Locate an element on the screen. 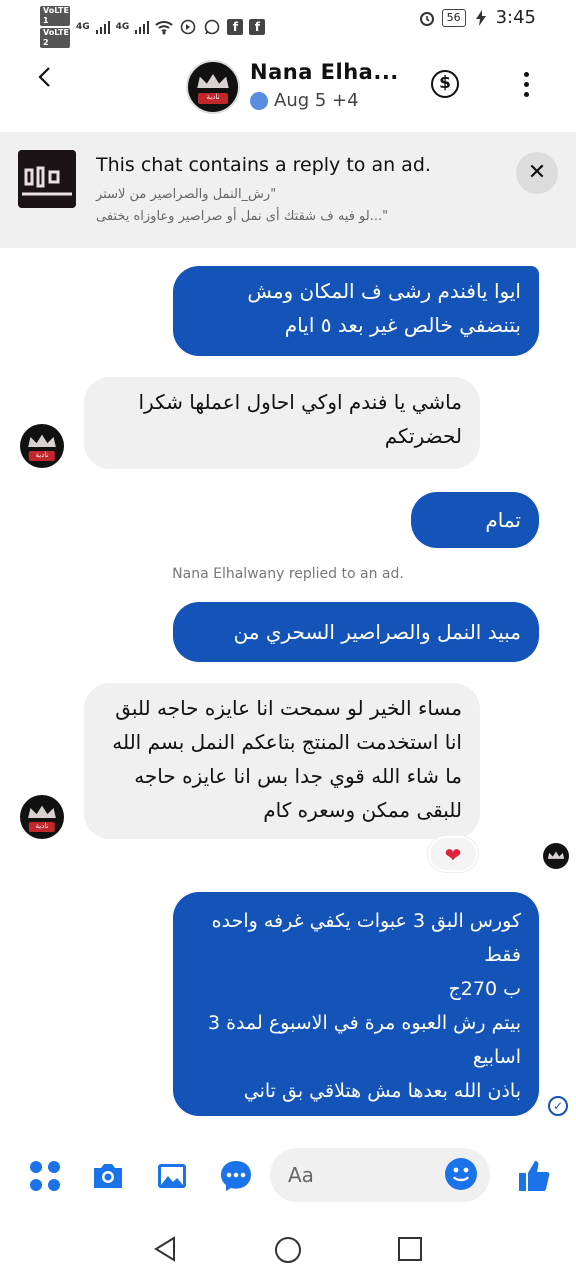  signal-1-icon is located at coordinates (102, 27).